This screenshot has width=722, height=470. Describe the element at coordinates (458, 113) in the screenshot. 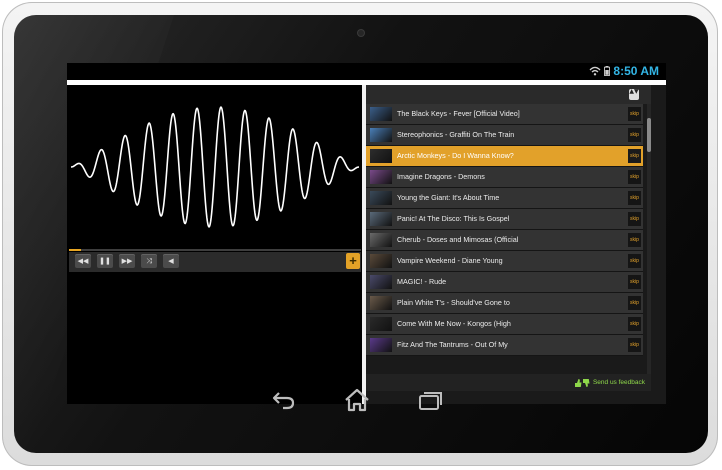

I see `playlist-item-title: The Black Keys - Fever [Official Video]` at that location.